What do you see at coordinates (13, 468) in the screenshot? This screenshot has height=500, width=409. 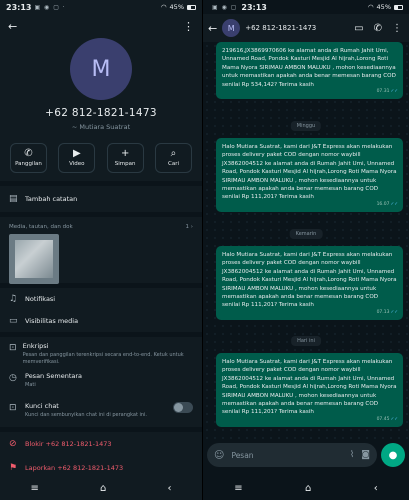 I see `report-icon: ⚑` at bounding box center [13, 468].